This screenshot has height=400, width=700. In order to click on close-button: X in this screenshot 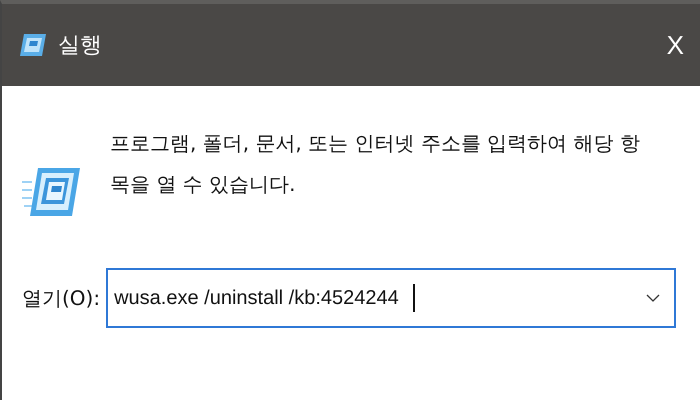, I will do `click(675, 45)`.